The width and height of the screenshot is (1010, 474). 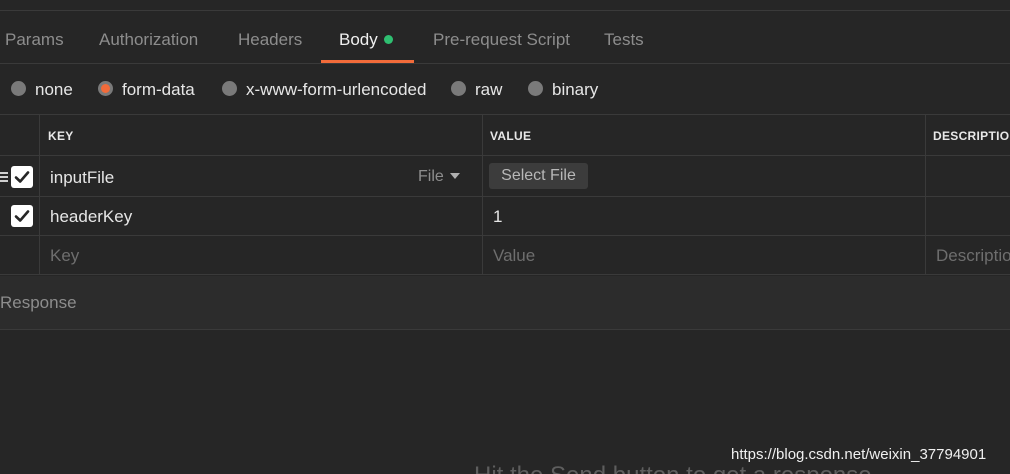 What do you see at coordinates (38, 302) in the screenshot?
I see `response-label: Response` at bounding box center [38, 302].